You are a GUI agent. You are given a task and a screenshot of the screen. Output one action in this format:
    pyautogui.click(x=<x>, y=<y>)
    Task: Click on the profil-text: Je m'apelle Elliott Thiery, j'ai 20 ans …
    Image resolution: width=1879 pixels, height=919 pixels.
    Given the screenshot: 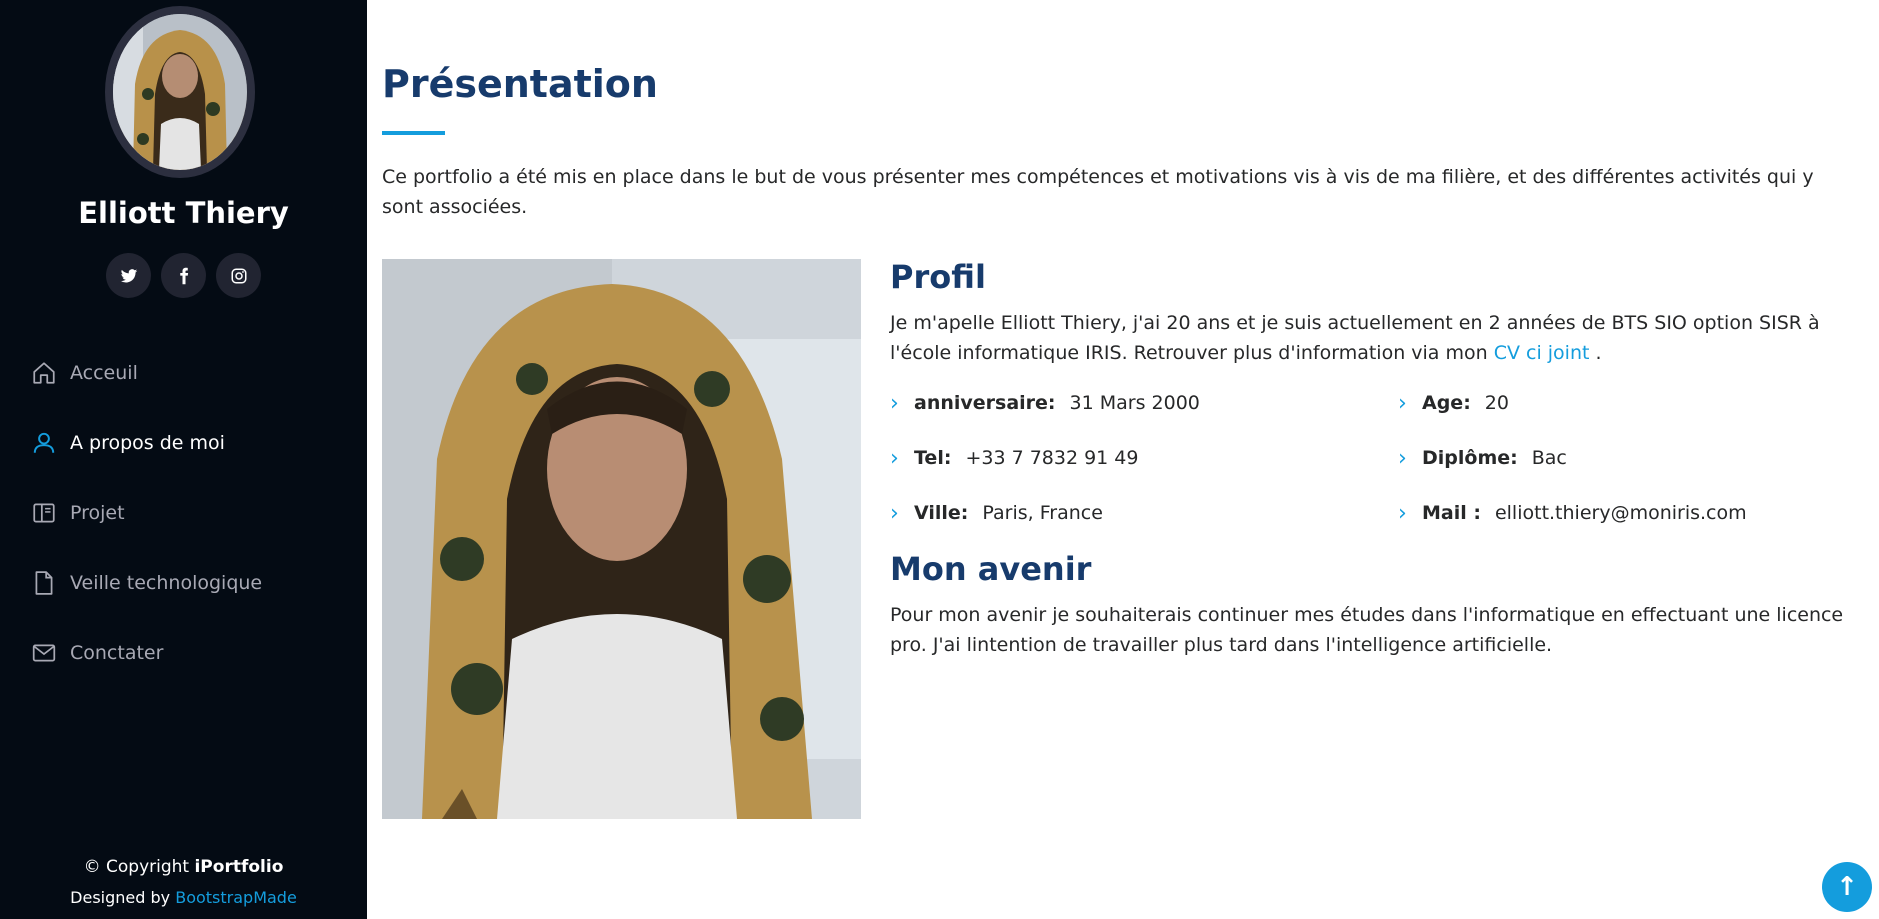 What is the action you would take?
    pyautogui.click(x=1380, y=338)
    